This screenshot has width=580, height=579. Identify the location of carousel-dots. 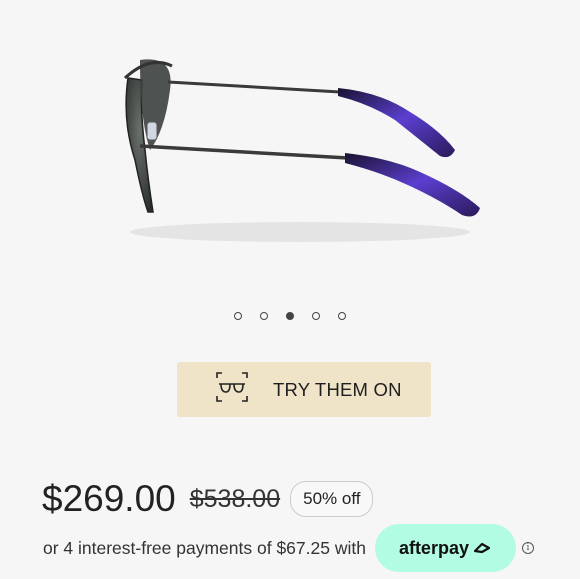
(290, 316).